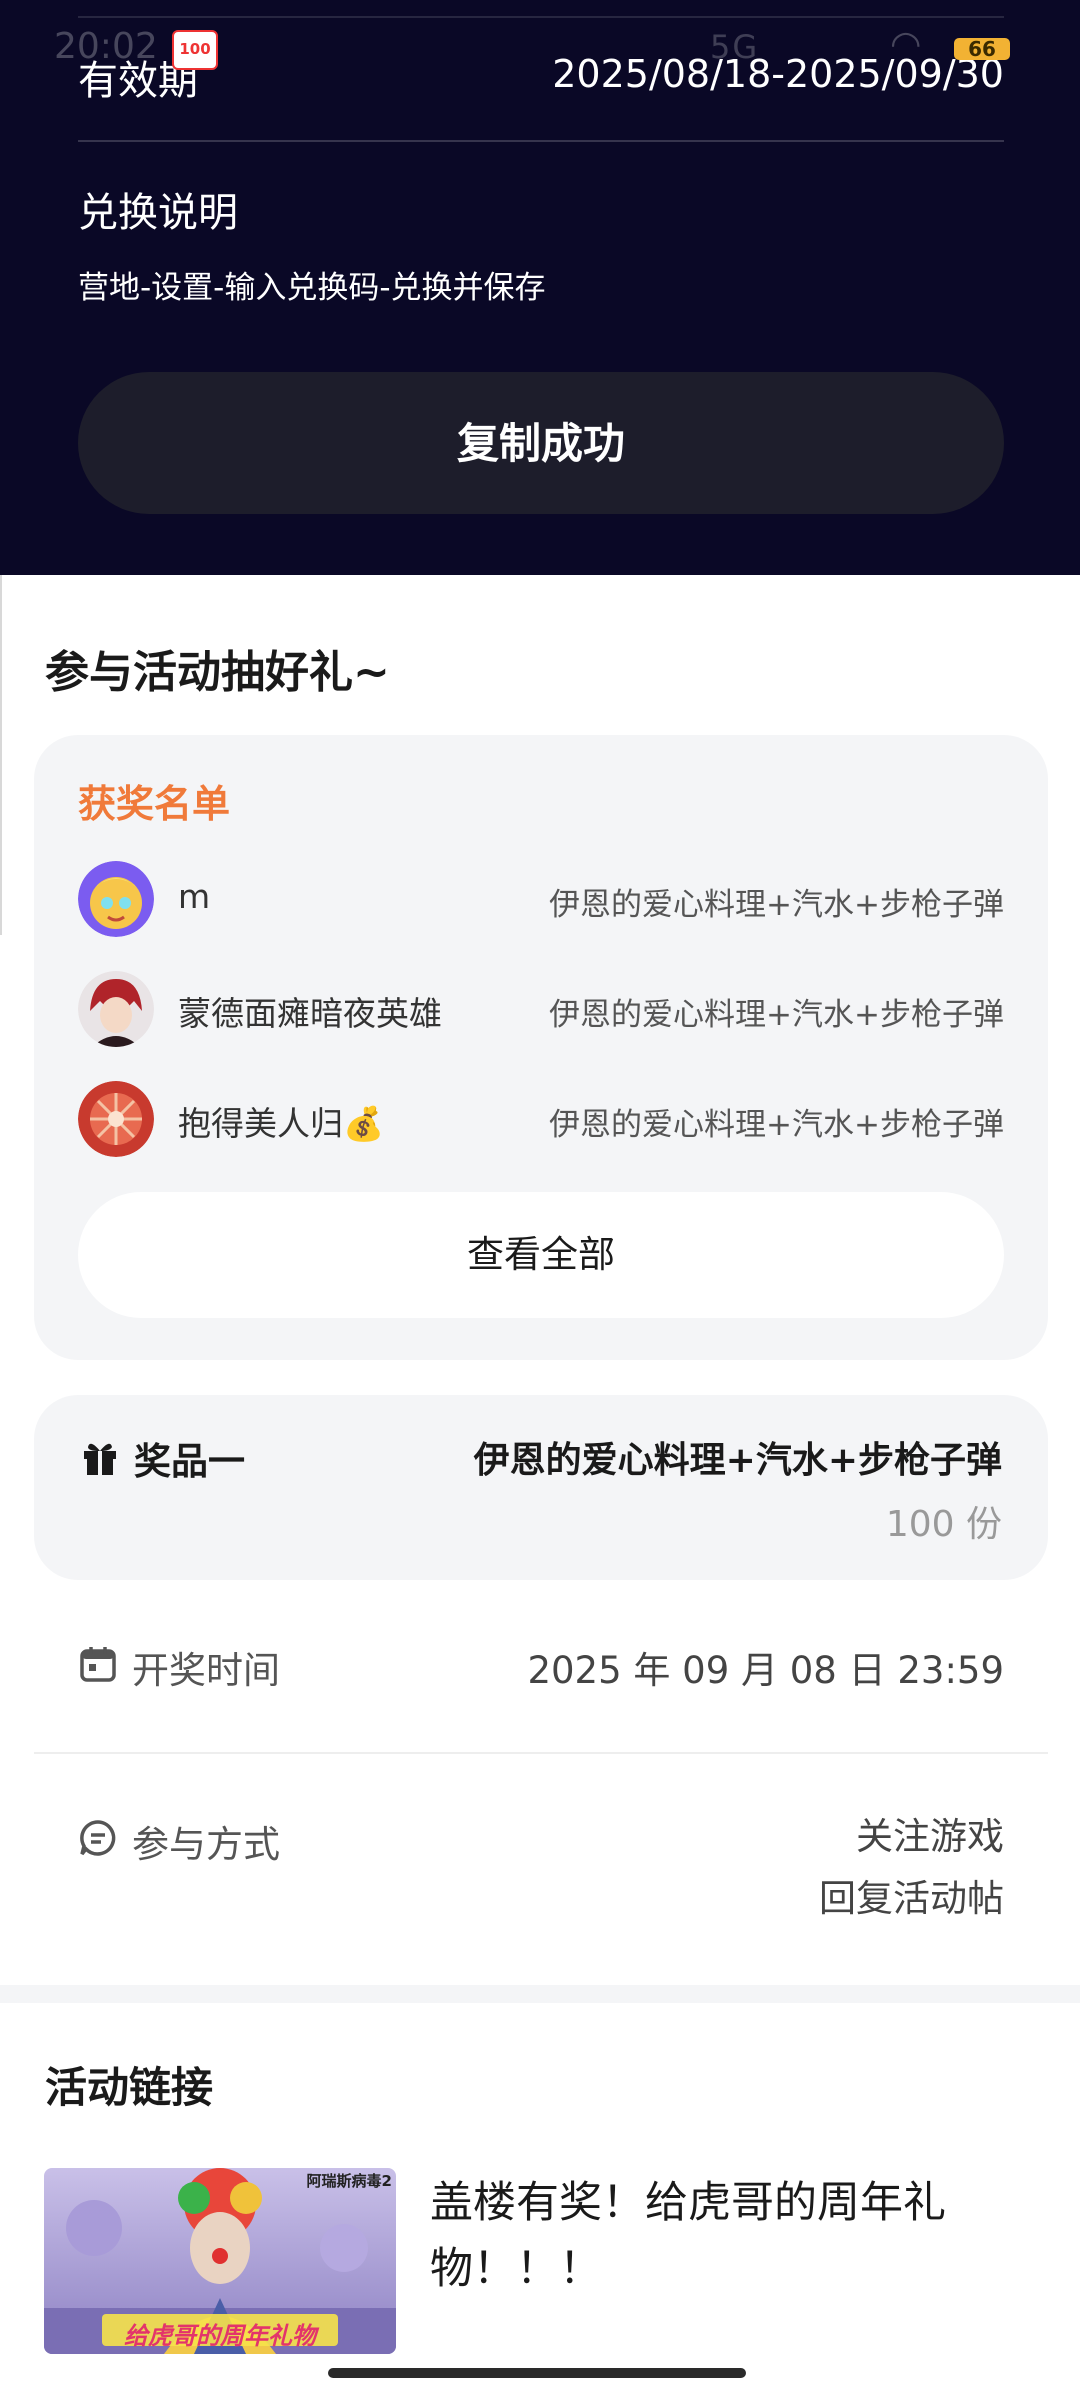 Image resolution: width=1080 pixels, height=2400 pixels. Describe the element at coordinates (737, 1460) in the screenshot. I see `prize-name: 伊恩的爱心料理+汽水+步枪子弹` at that location.